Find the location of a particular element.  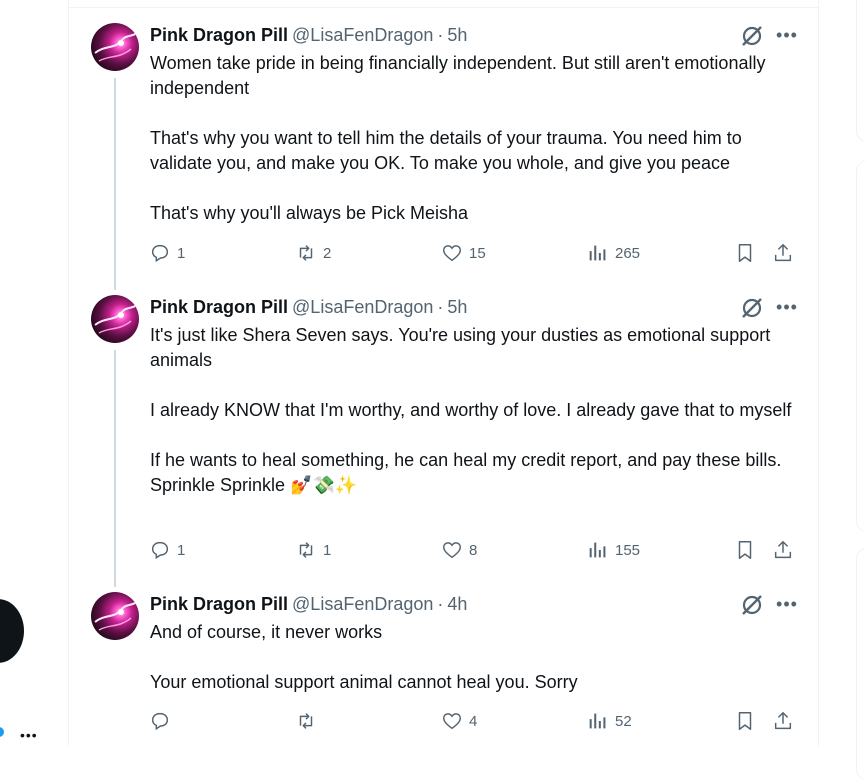

right-sidebar is located at coordinates (841, 390).